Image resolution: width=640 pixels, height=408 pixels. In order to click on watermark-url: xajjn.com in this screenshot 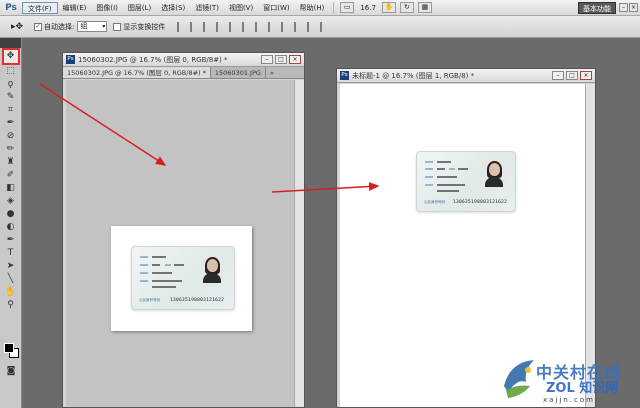, I will do `click(569, 400)`.